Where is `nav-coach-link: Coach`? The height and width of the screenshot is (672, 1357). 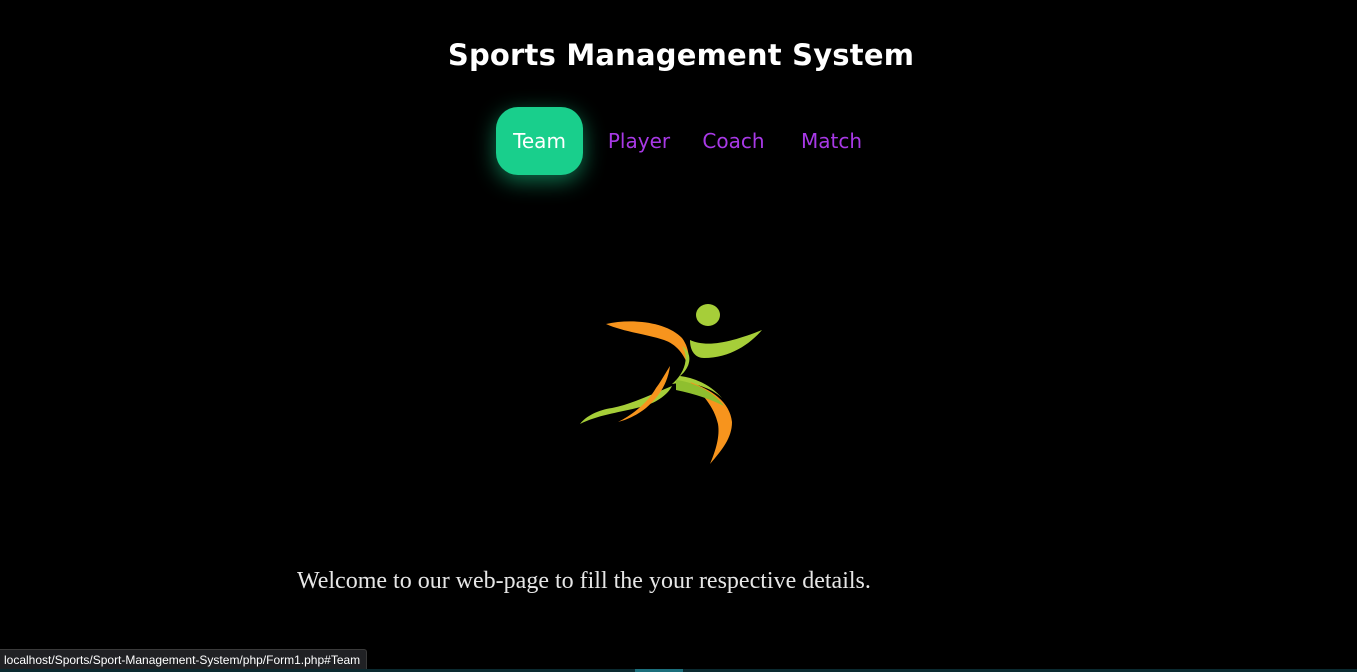
nav-coach-link: Coach is located at coordinates (733, 141).